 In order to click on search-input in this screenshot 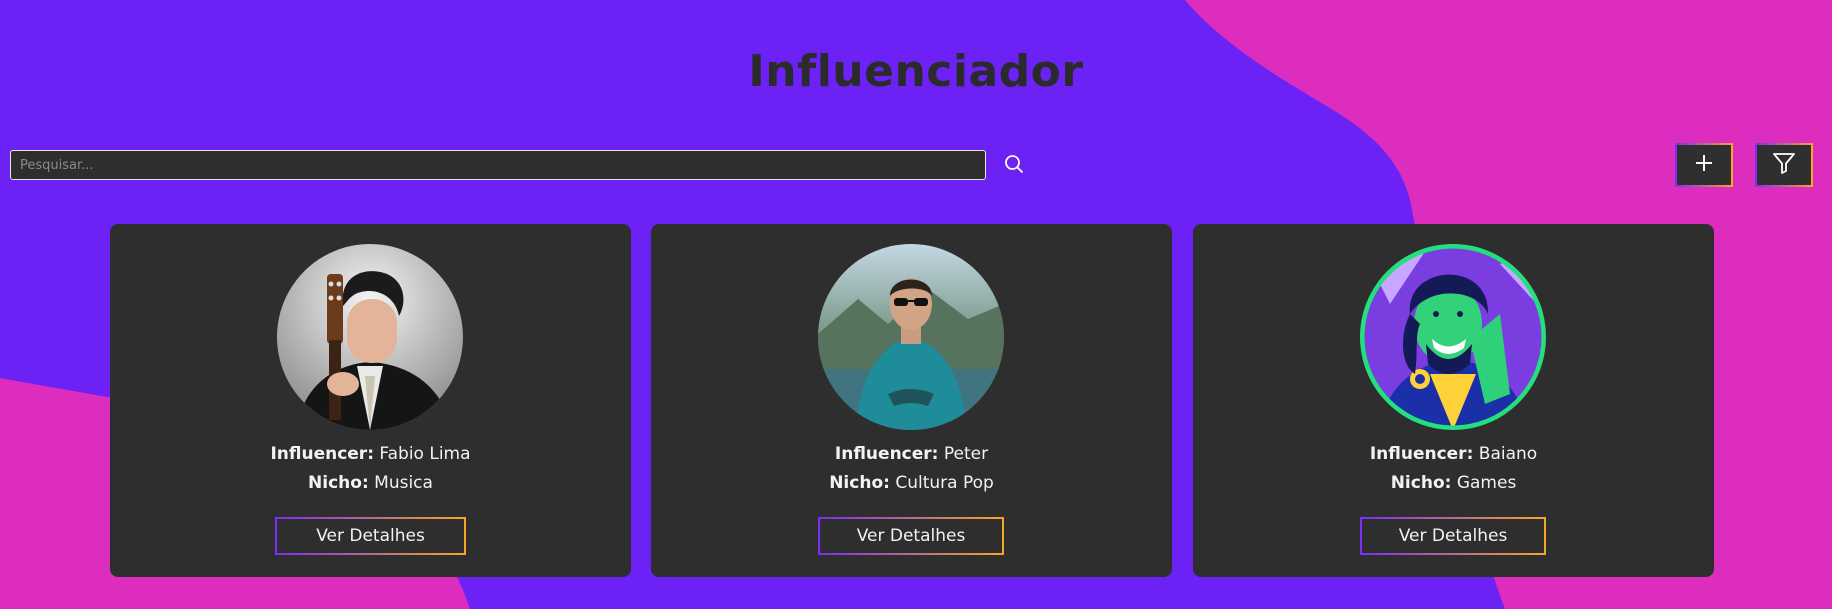, I will do `click(498, 165)`.